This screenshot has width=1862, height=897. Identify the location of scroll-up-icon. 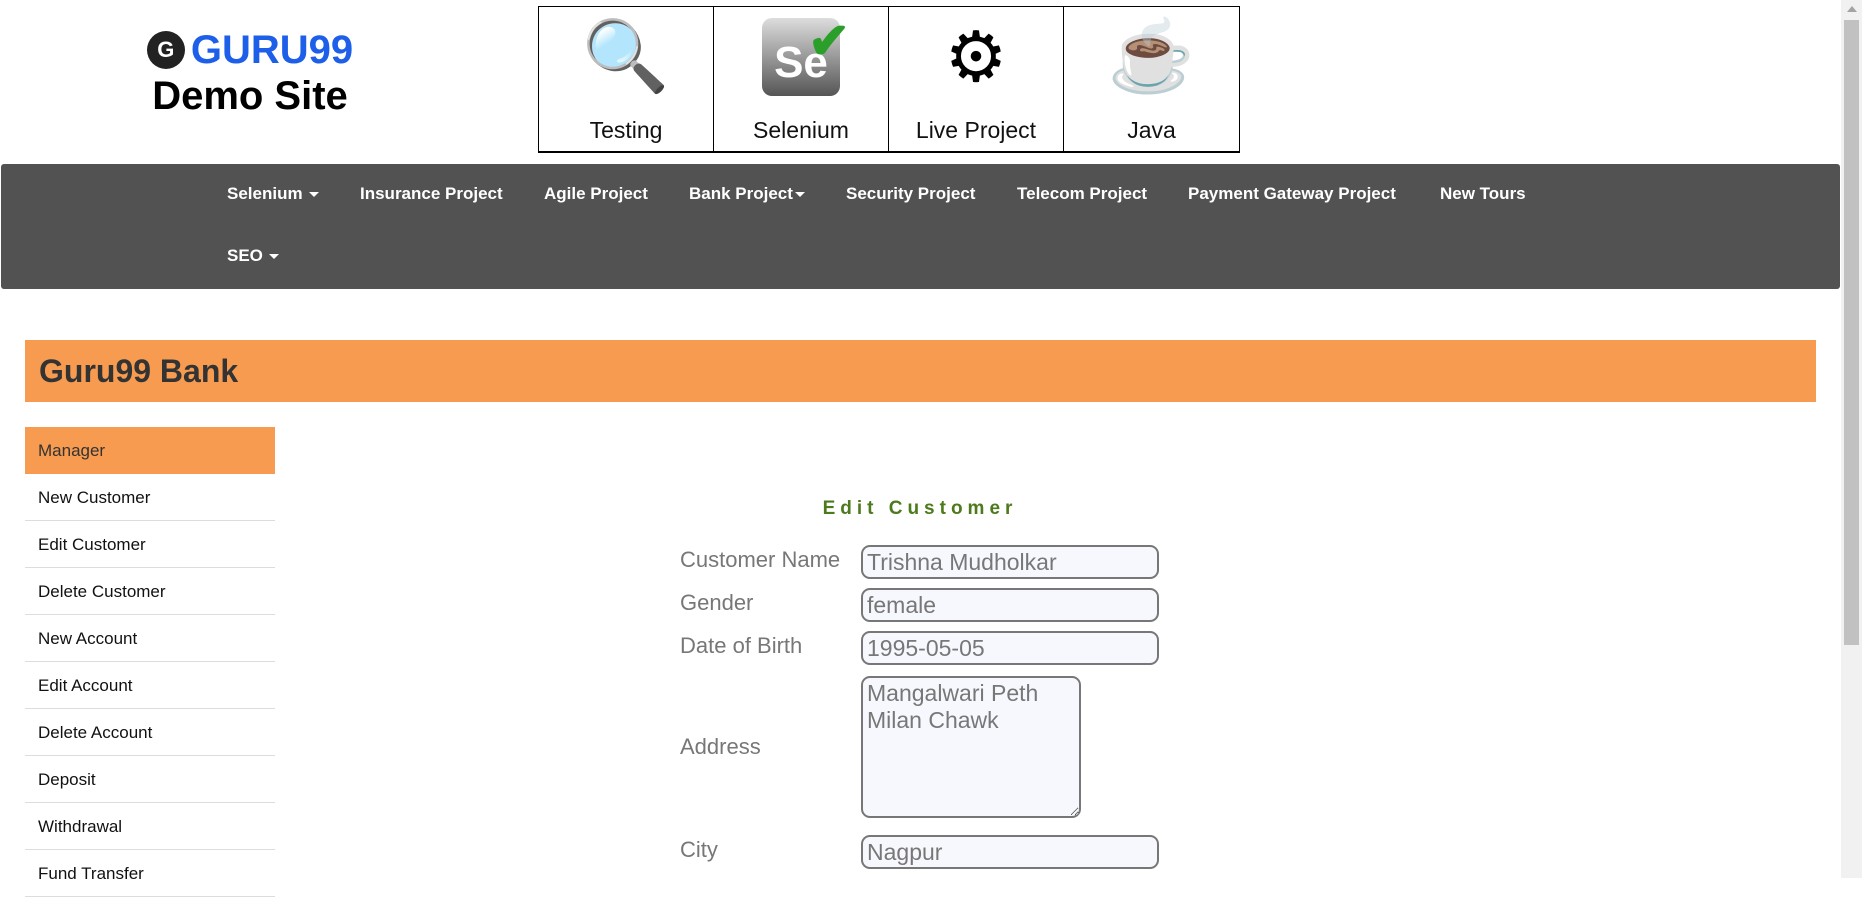
(1852, 9).